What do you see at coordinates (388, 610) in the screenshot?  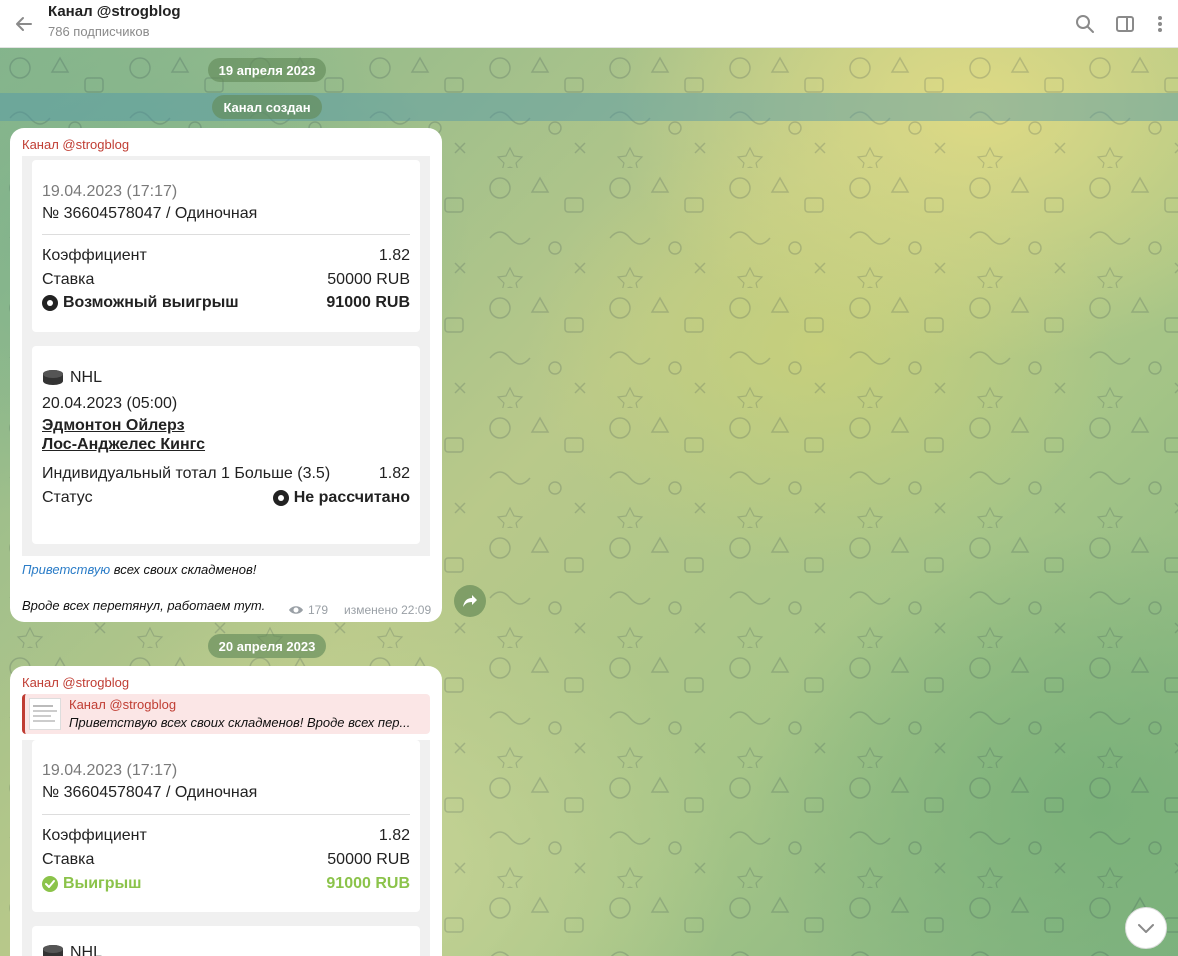 I see `edited-time: изменено 22:09` at bounding box center [388, 610].